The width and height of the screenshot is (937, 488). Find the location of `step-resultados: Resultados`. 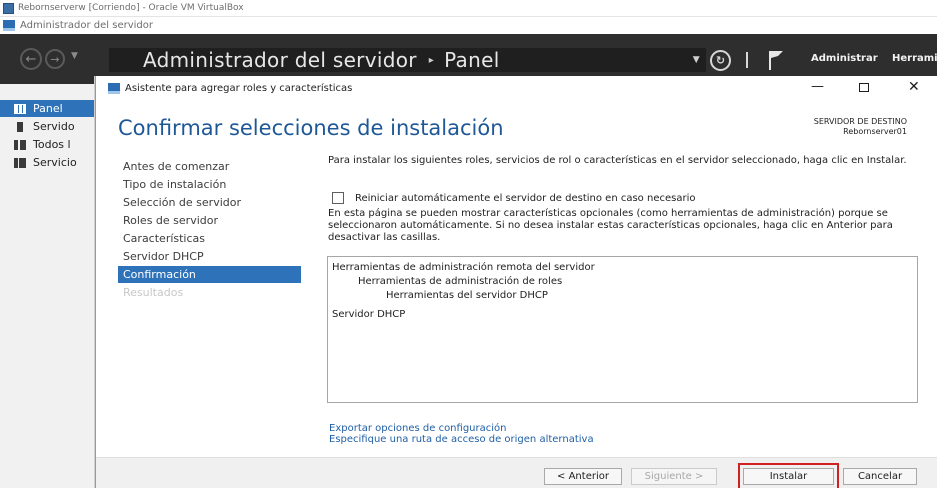

step-resultados: Resultados is located at coordinates (209, 292).